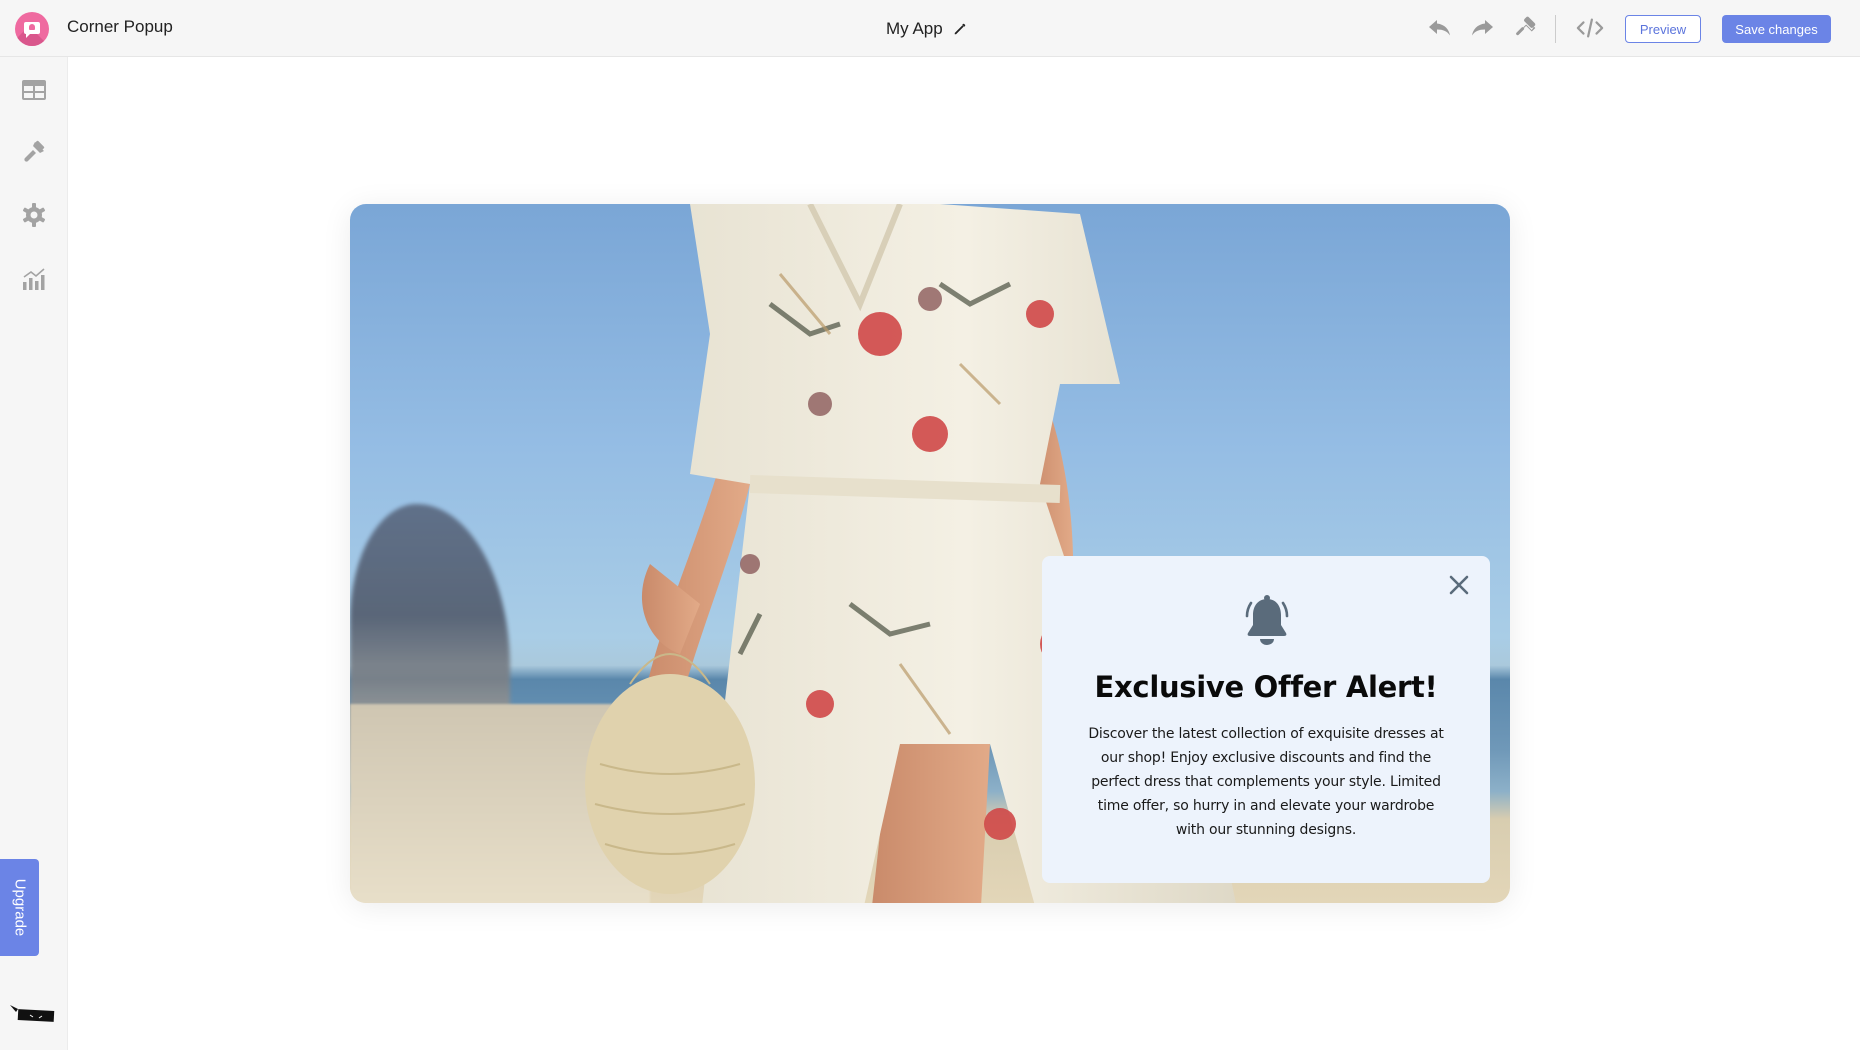 This screenshot has height=1050, width=1860. What do you see at coordinates (1776, 29) in the screenshot?
I see `save-changes-button: Save changes` at bounding box center [1776, 29].